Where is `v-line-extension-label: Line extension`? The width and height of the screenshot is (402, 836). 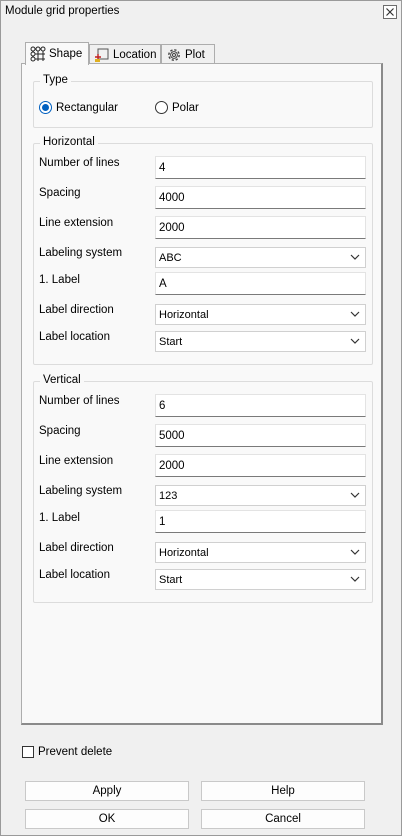 v-line-extension-label: Line extension is located at coordinates (76, 461).